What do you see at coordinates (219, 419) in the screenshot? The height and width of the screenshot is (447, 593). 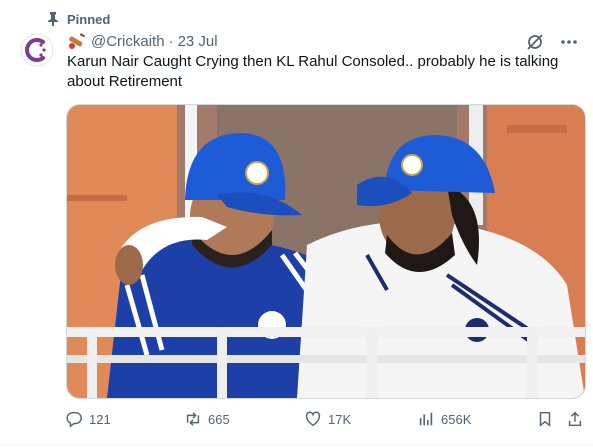 I see `repost-count: 665` at bounding box center [219, 419].